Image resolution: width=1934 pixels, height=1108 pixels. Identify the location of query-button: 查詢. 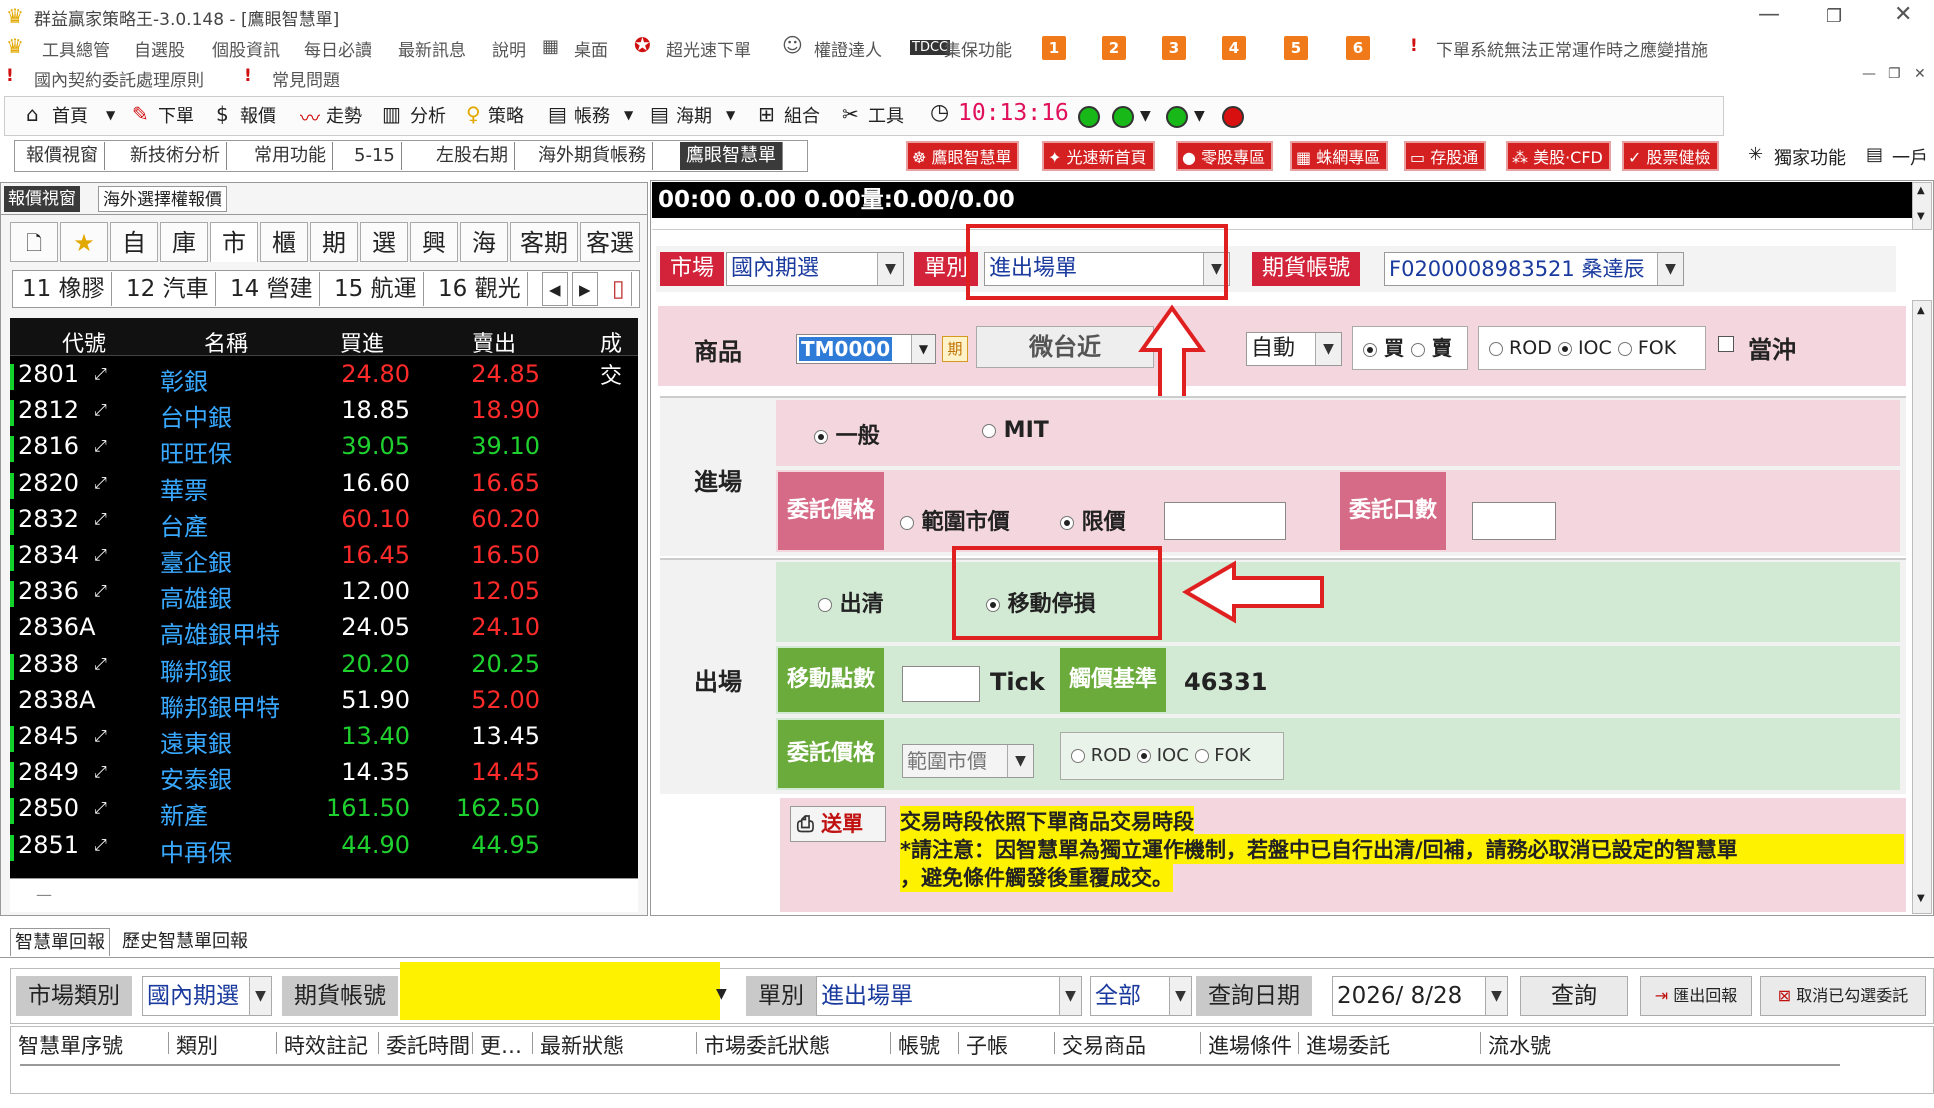
(1574, 996).